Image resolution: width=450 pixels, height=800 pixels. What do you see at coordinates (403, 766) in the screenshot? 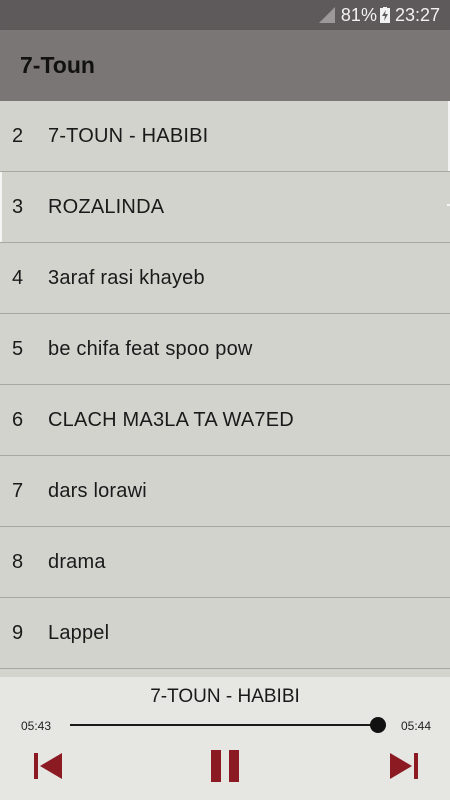
I see `skip-next-icon` at bounding box center [403, 766].